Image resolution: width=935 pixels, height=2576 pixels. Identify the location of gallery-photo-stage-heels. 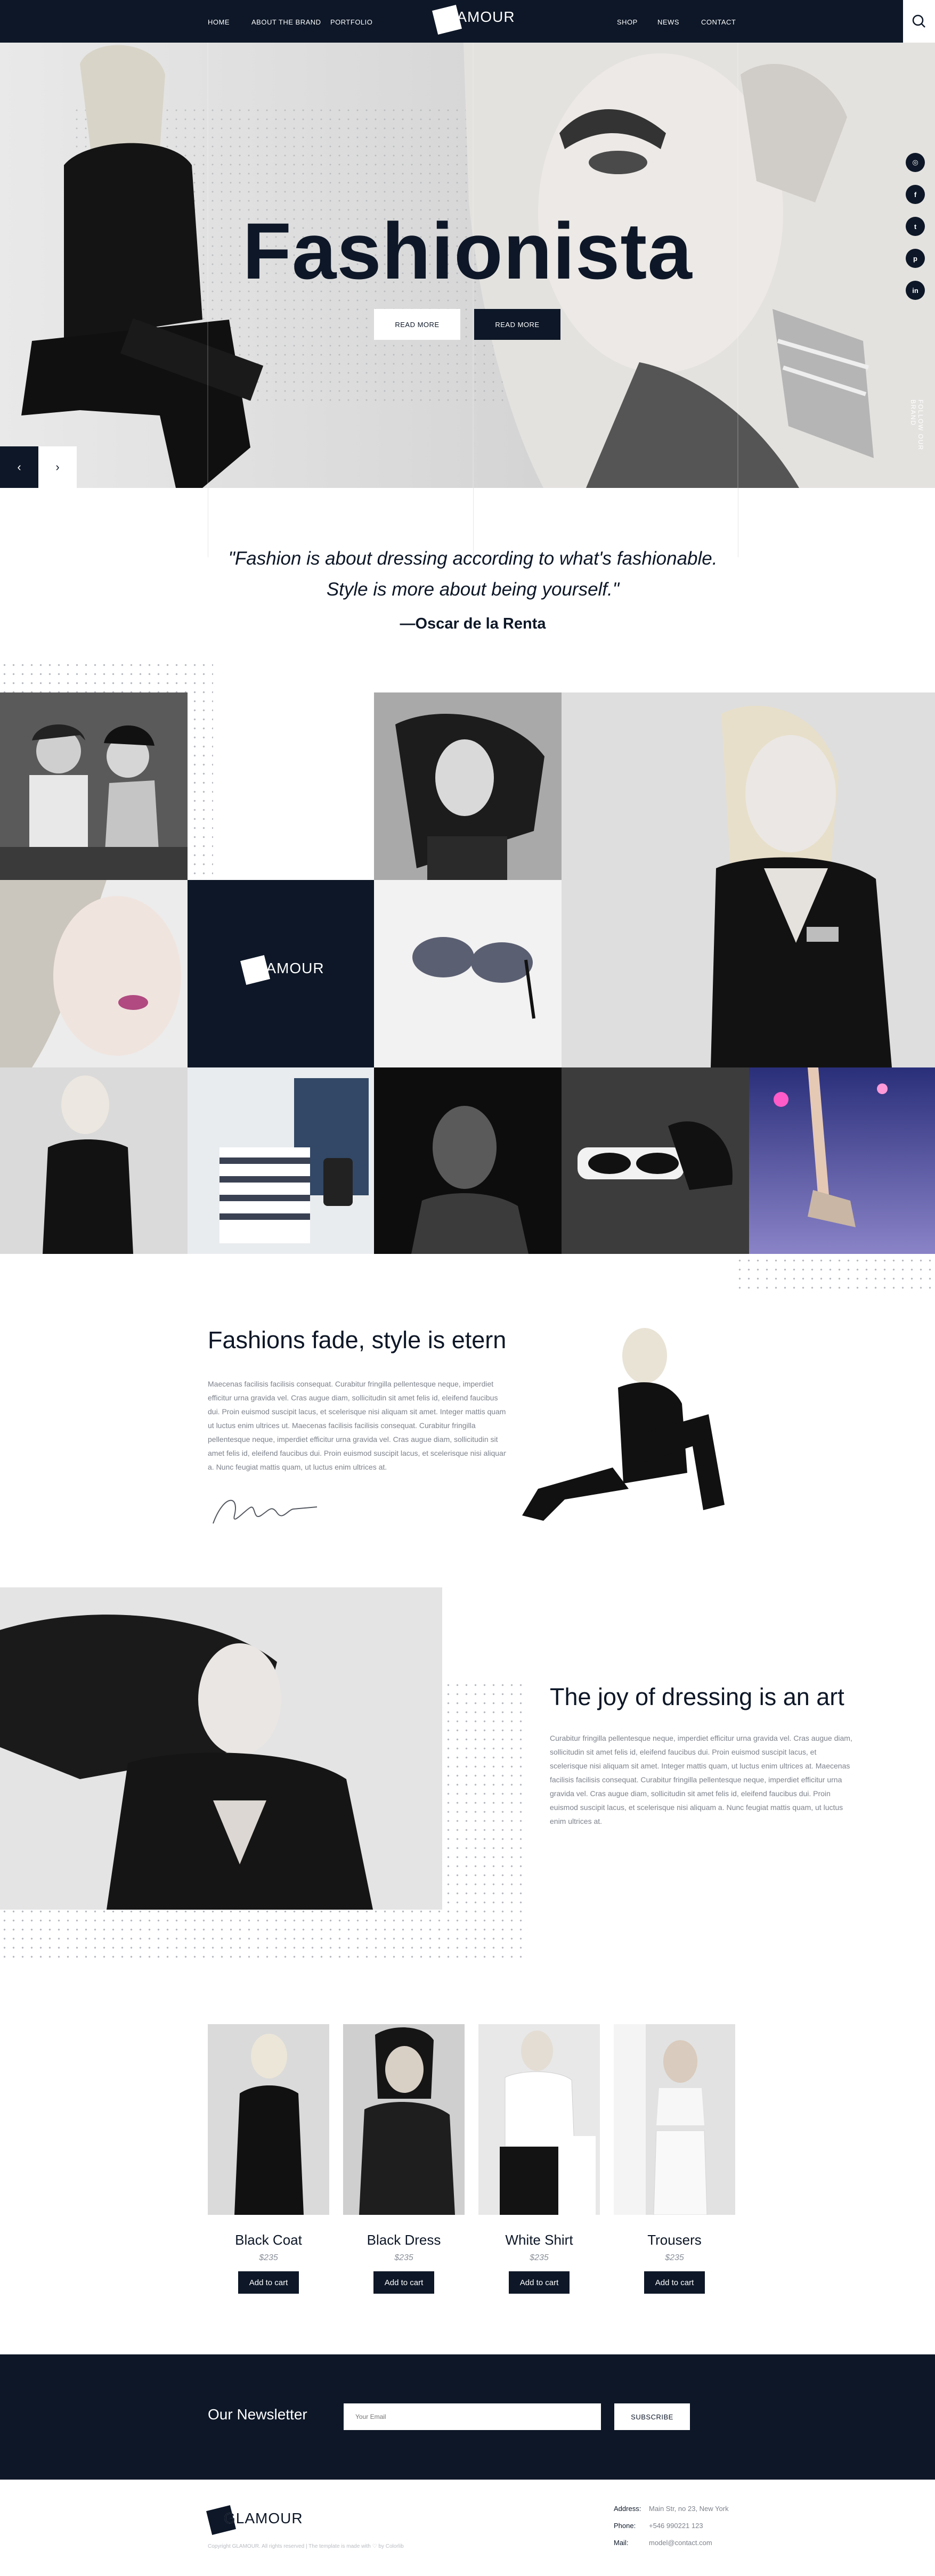
(842, 1160).